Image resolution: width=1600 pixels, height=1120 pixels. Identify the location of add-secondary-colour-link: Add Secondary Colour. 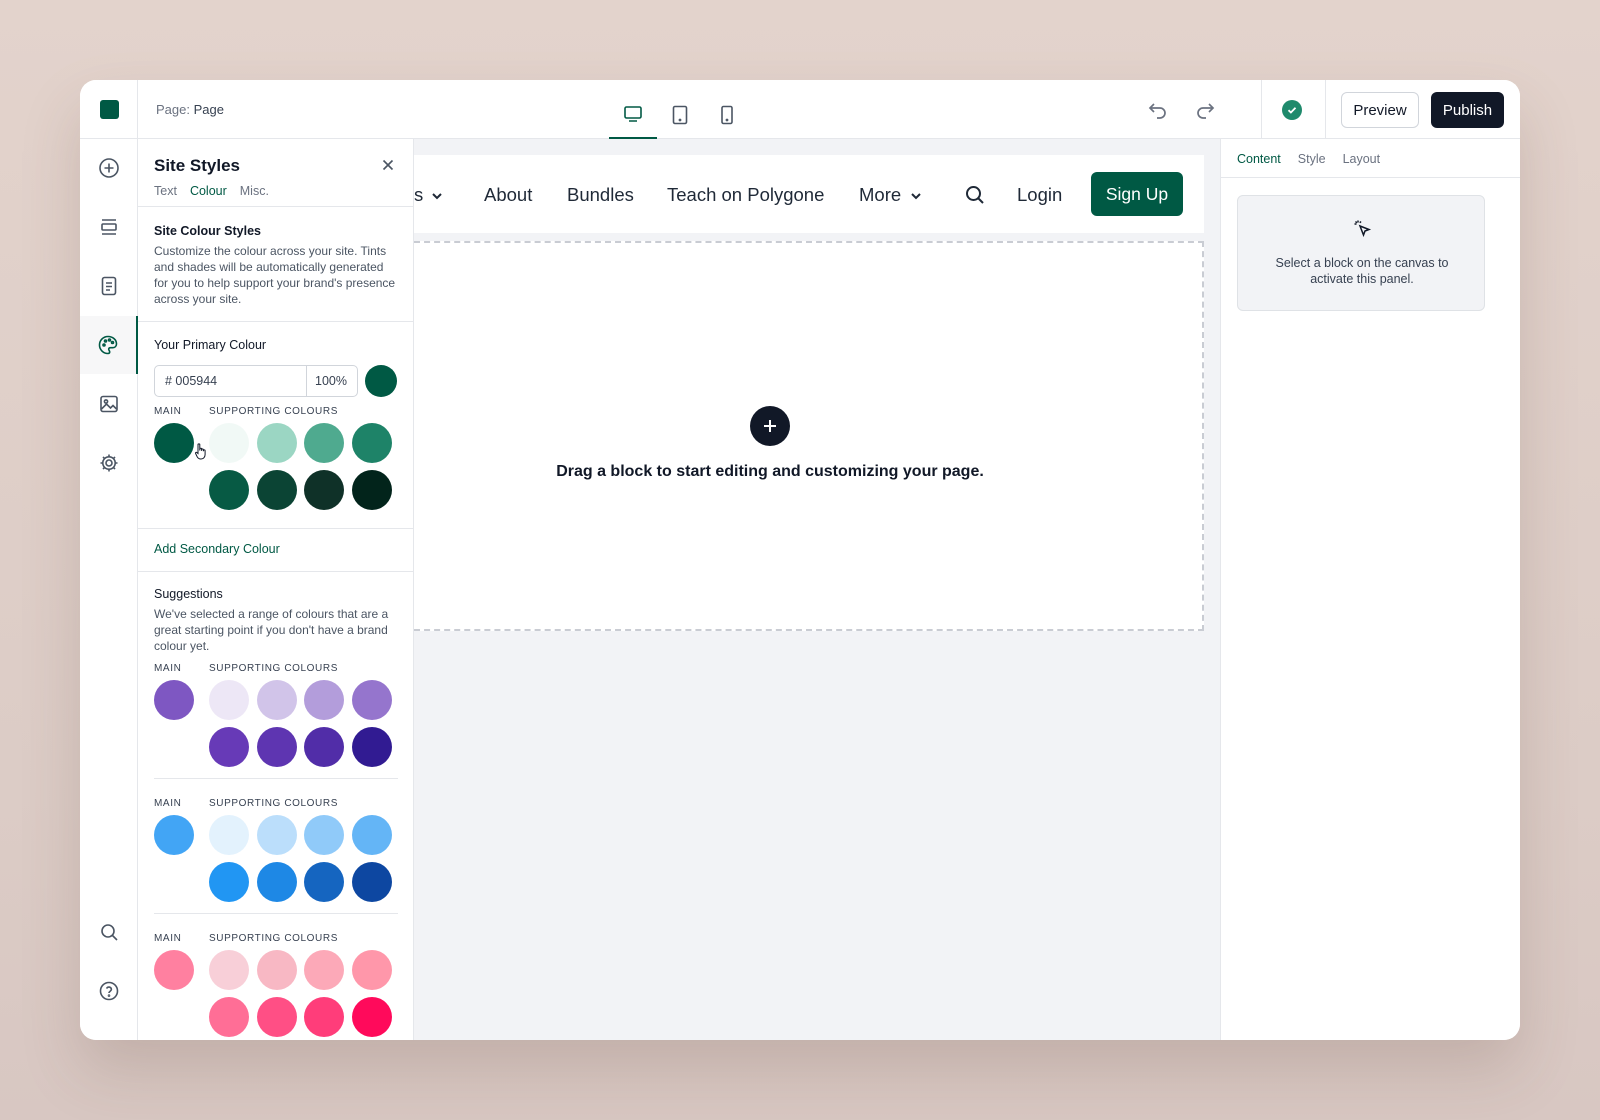
(217, 549).